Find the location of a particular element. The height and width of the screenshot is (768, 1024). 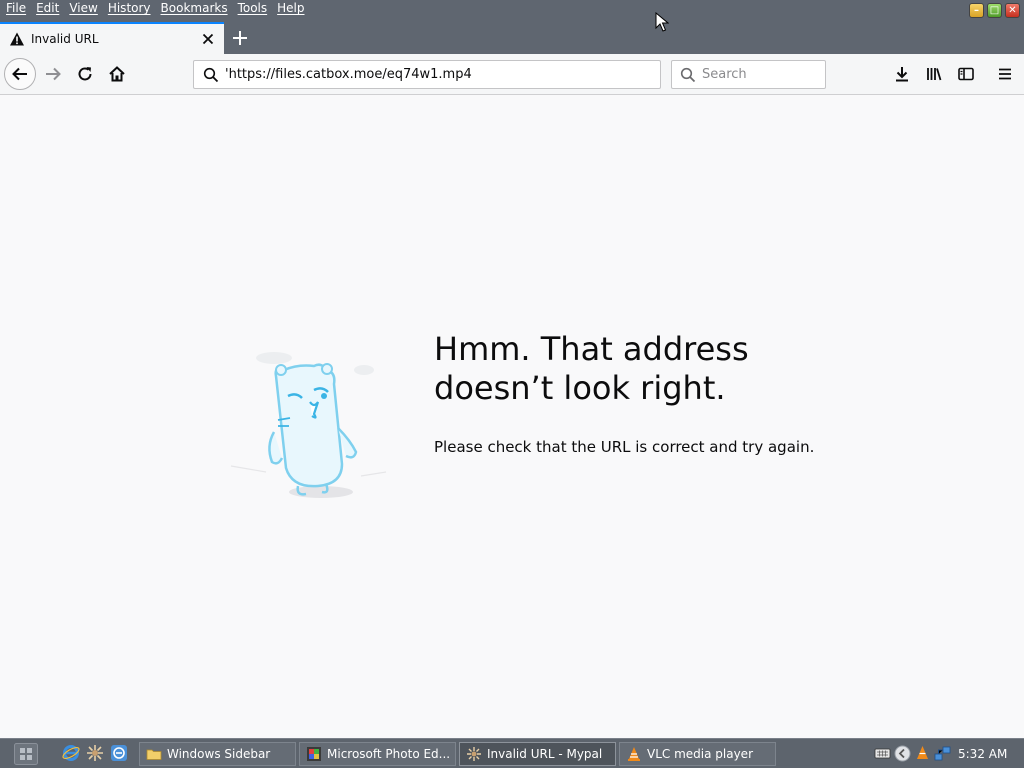

close-icon: ✕ is located at coordinates (1012, 10).